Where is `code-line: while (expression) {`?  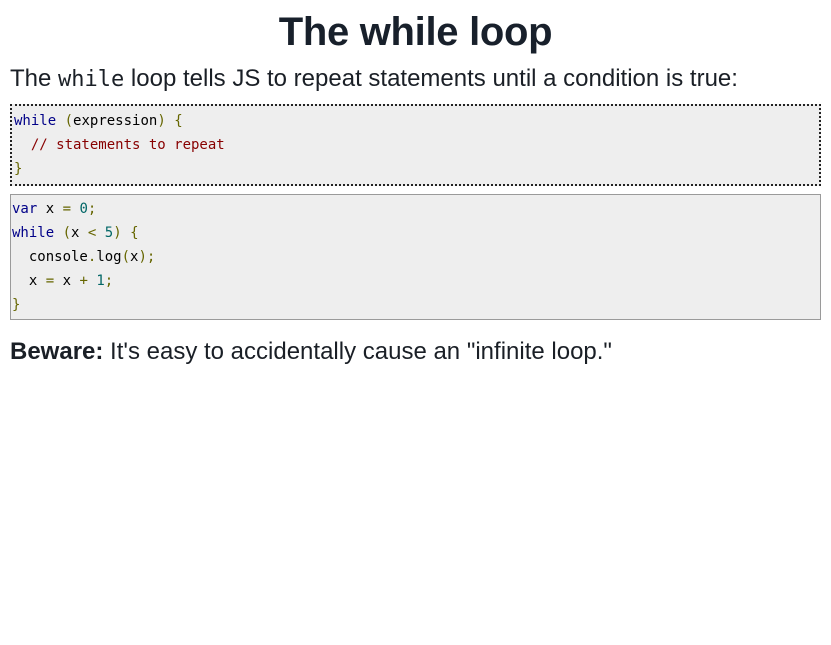 code-line: while (expression) { is located at coordinates (415, 121).